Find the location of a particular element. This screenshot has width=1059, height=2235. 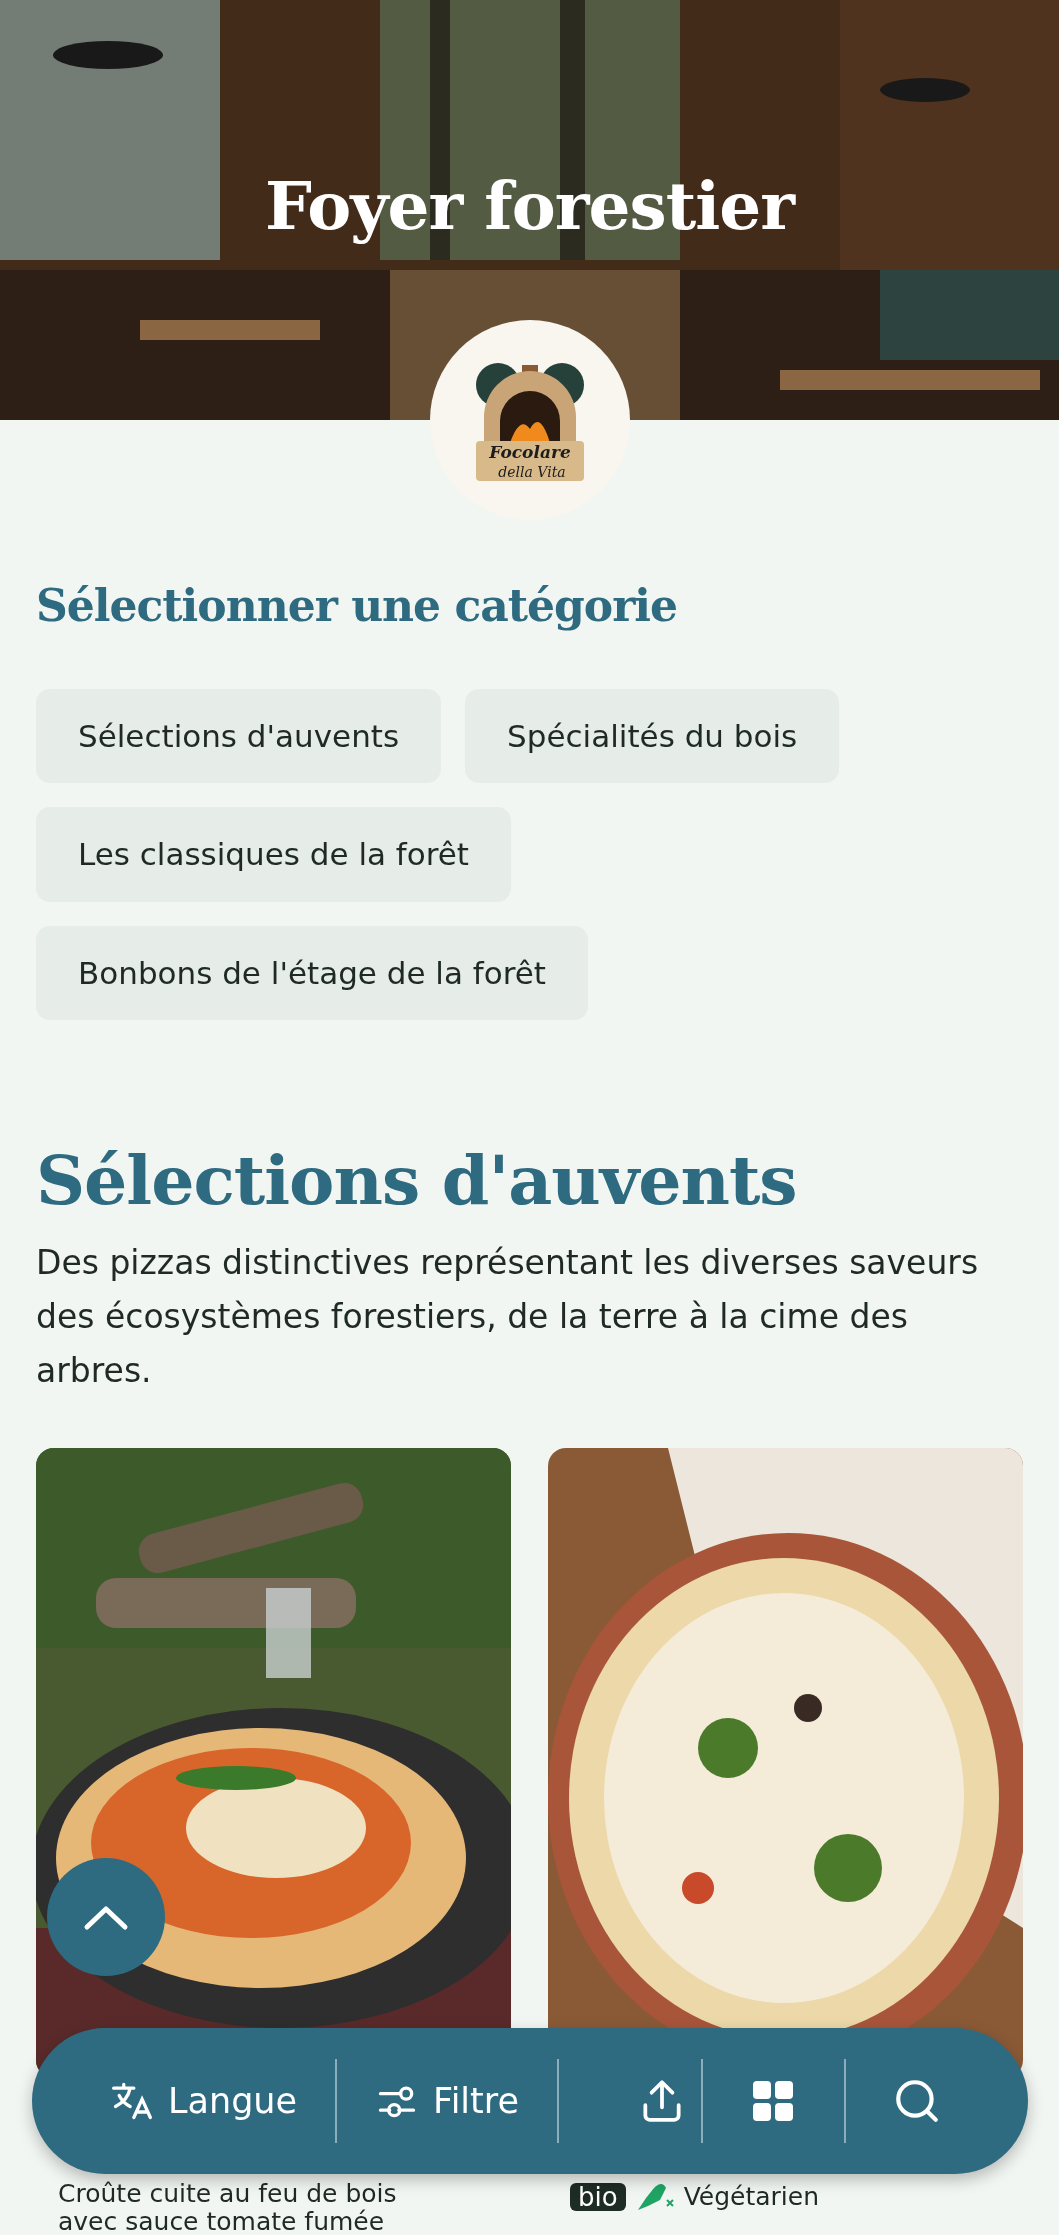

logo-text: Focolare is located at coordinates (529, 452).